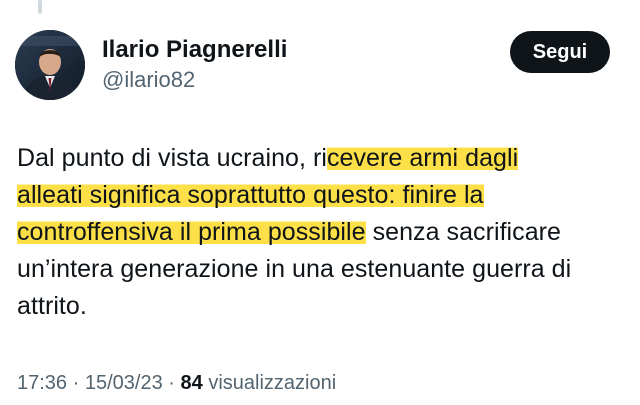  I want to click on tweet-date: 15/03/23, so click(124, 383).